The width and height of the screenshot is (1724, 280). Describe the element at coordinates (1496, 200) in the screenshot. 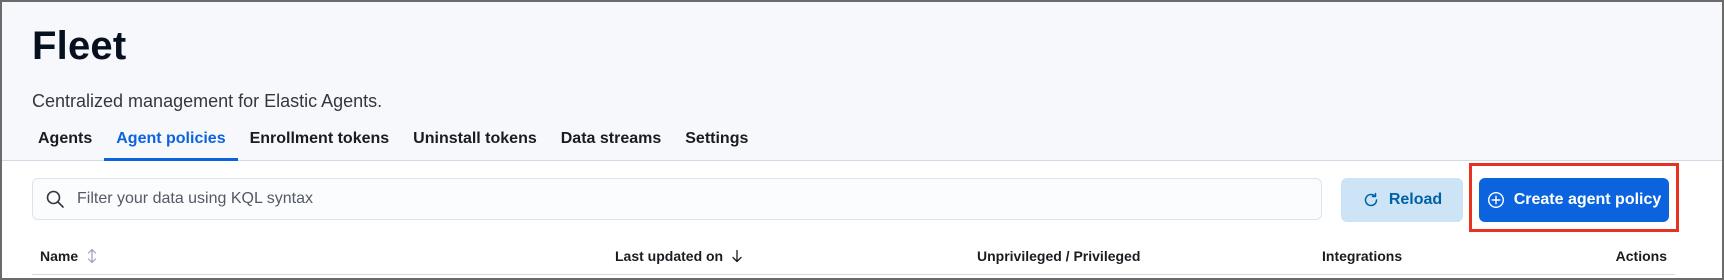

I see `plus-circle-icon` at that location.